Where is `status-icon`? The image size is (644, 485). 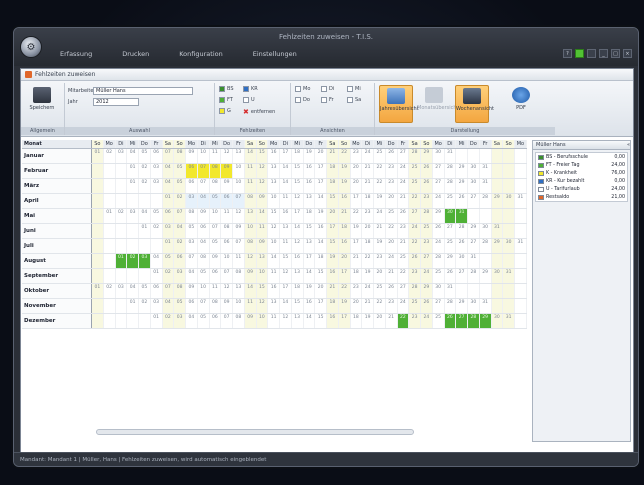 status-icon is located at coordinates (579, 53).